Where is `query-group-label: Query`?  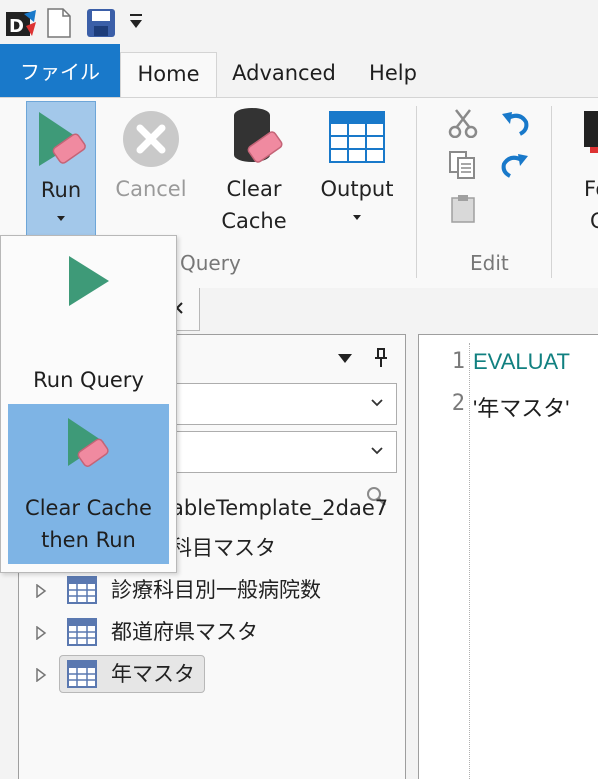 query-group-label: Query is located at coordinates (210, 263).